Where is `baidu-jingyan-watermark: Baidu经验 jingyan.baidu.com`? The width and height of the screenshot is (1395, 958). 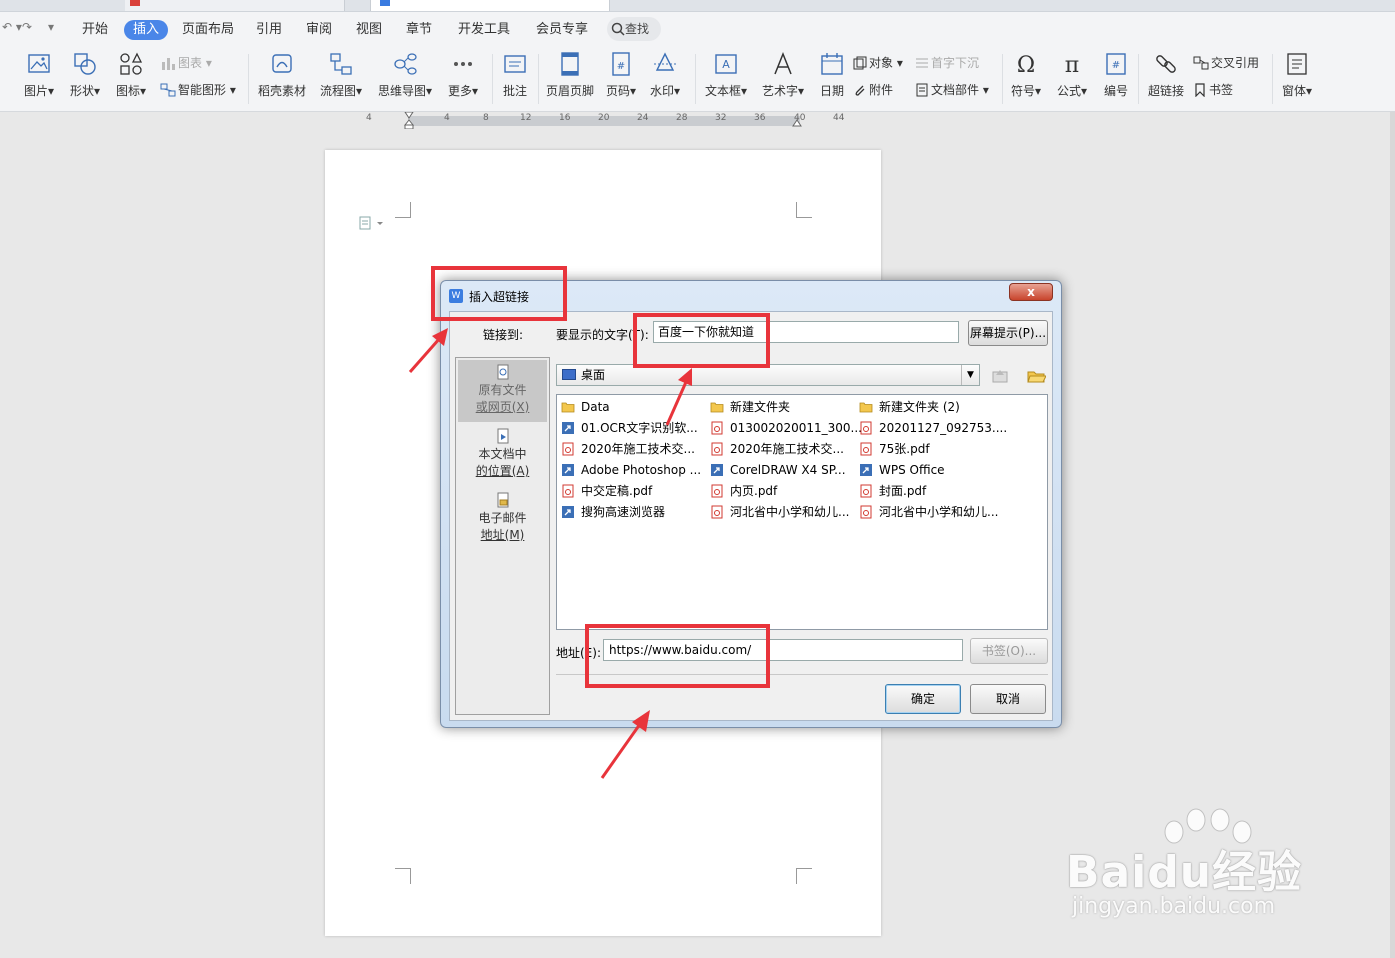
baidu-jingyan-watermark: Baidu经验 jingyan.baidu.com is located at coordinates (1196, 868).